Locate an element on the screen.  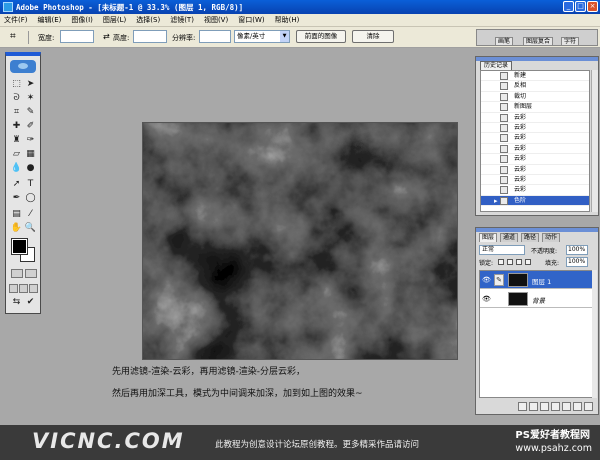
zoom-tool-icon: 🔍 is located at coordinates (30, 228).